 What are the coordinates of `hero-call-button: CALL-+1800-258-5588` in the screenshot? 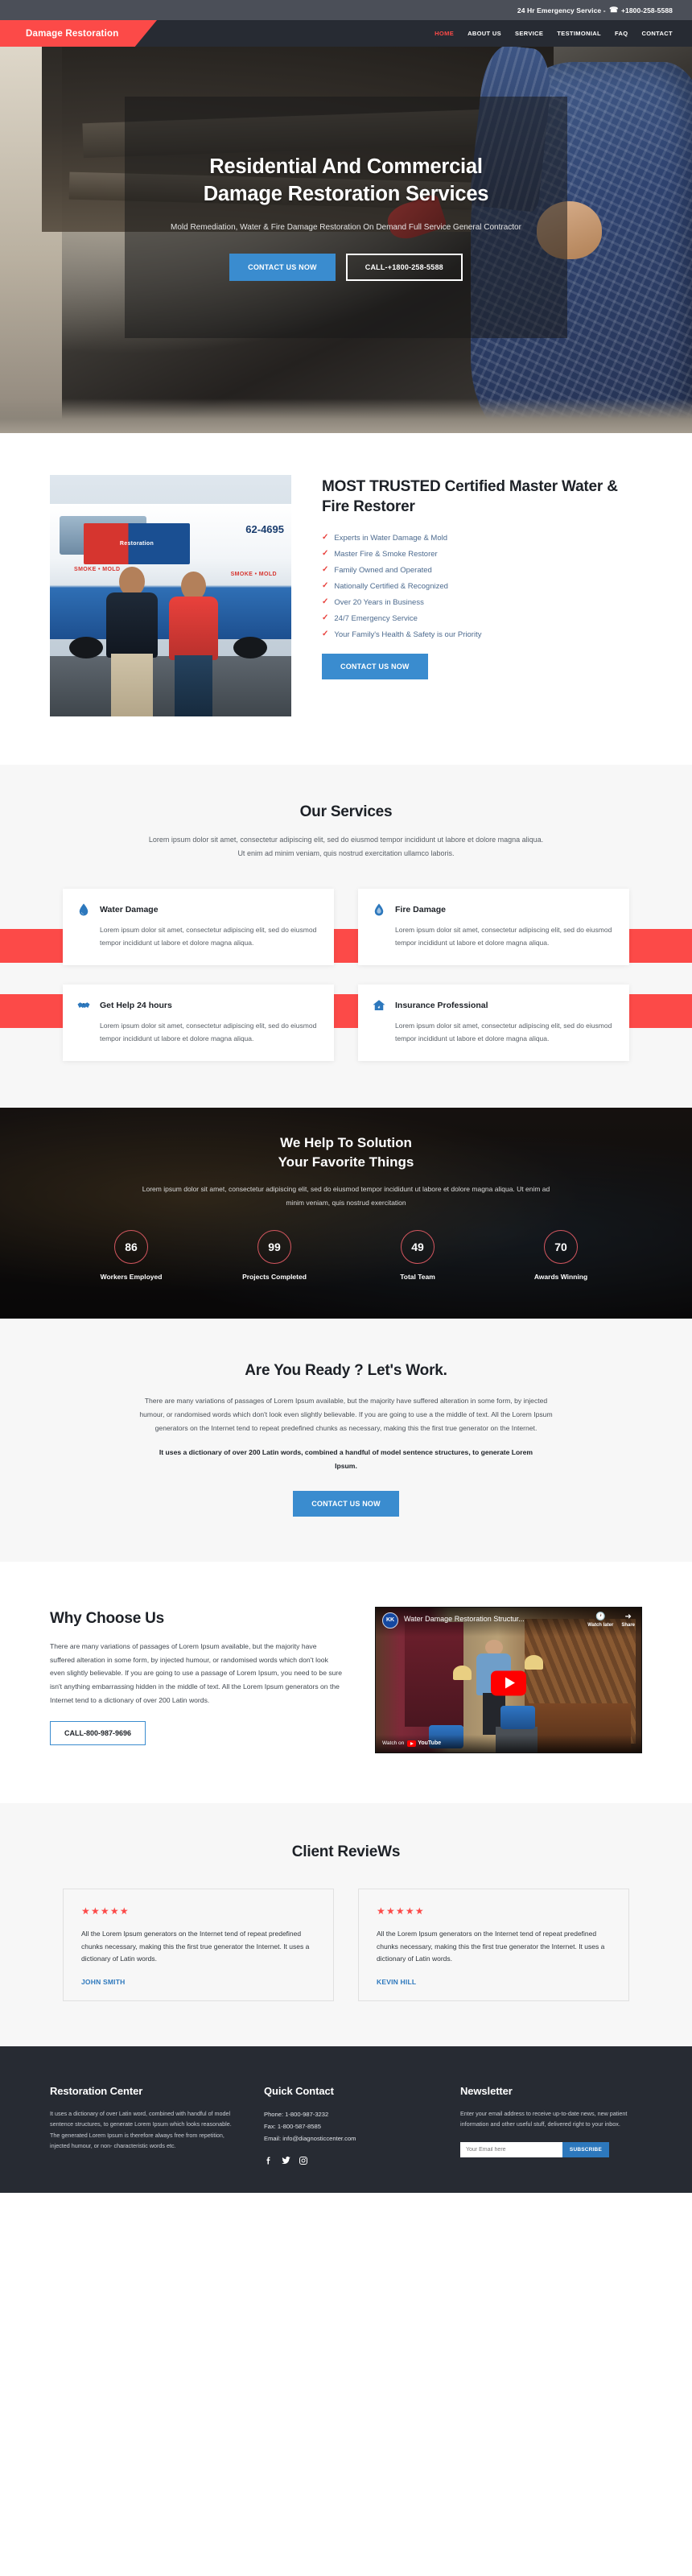 It's located at (404, 267).